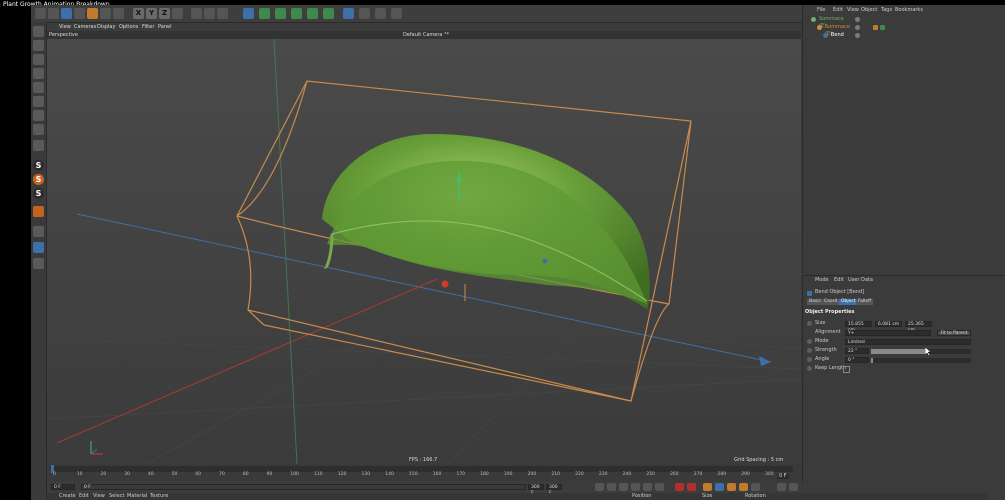  What do you see at coordinates (348, 13) in the screenshot?
I see `floor-icon` at bounding box center [348, 13].